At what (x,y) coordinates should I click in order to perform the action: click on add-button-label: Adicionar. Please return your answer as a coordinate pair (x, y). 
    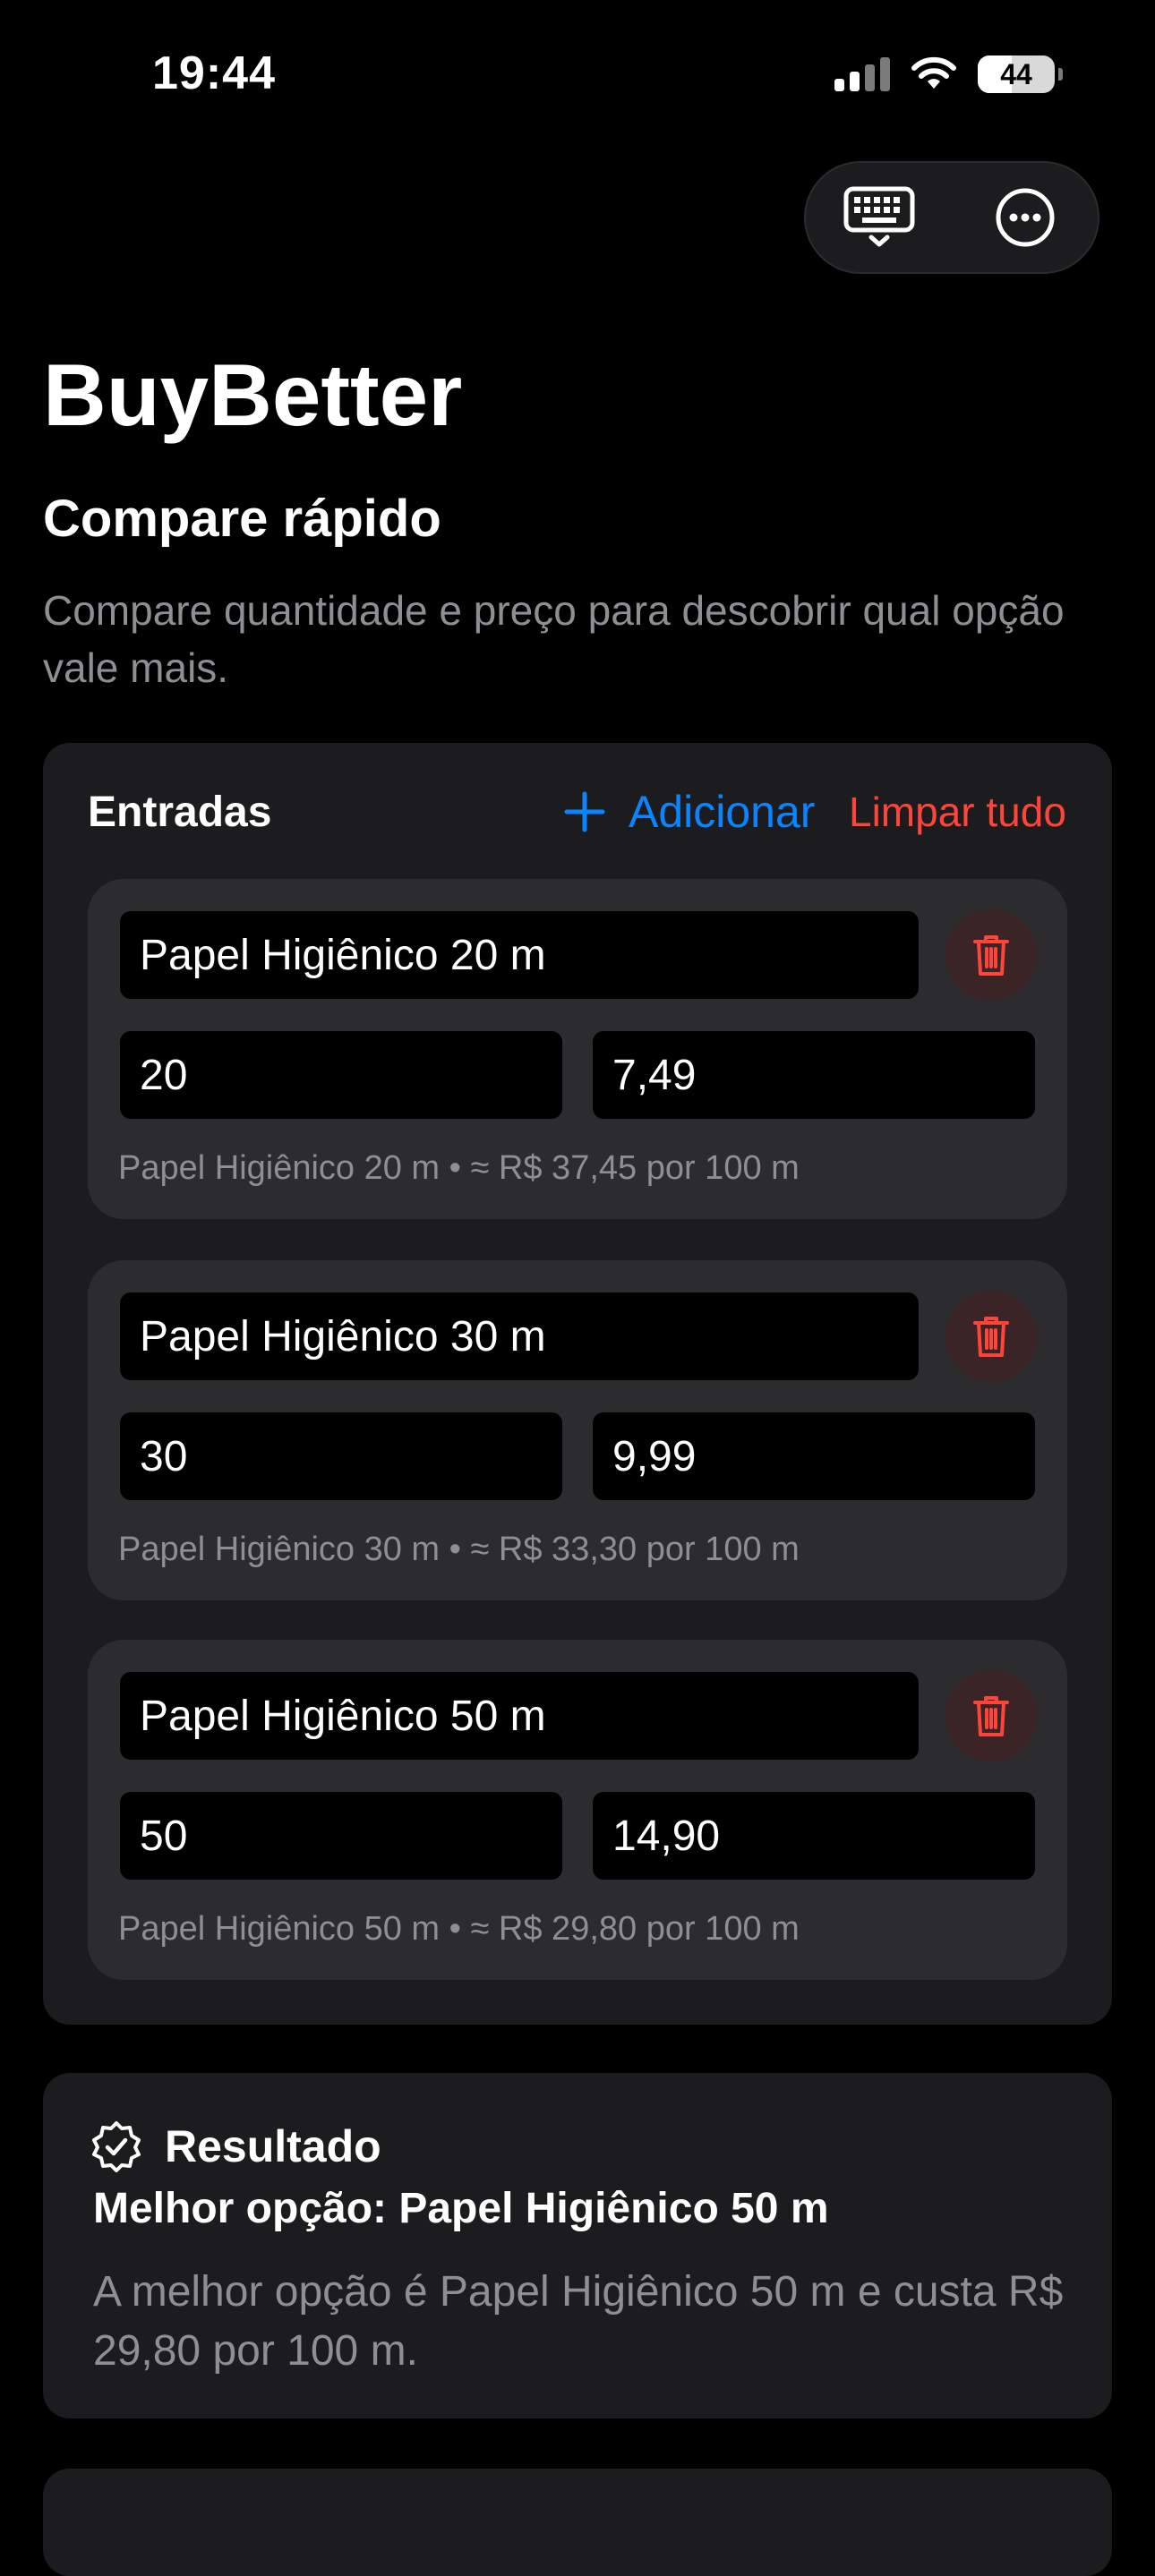
    Looking at the image, I should click on (722, 812).